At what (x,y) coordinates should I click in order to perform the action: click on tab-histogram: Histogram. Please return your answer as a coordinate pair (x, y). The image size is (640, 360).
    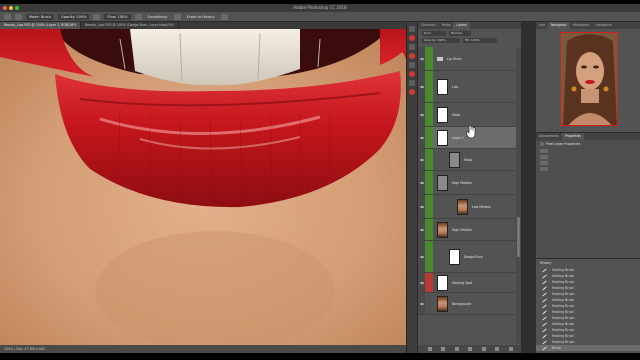
    Looking at the image, I should click on (581, 25).